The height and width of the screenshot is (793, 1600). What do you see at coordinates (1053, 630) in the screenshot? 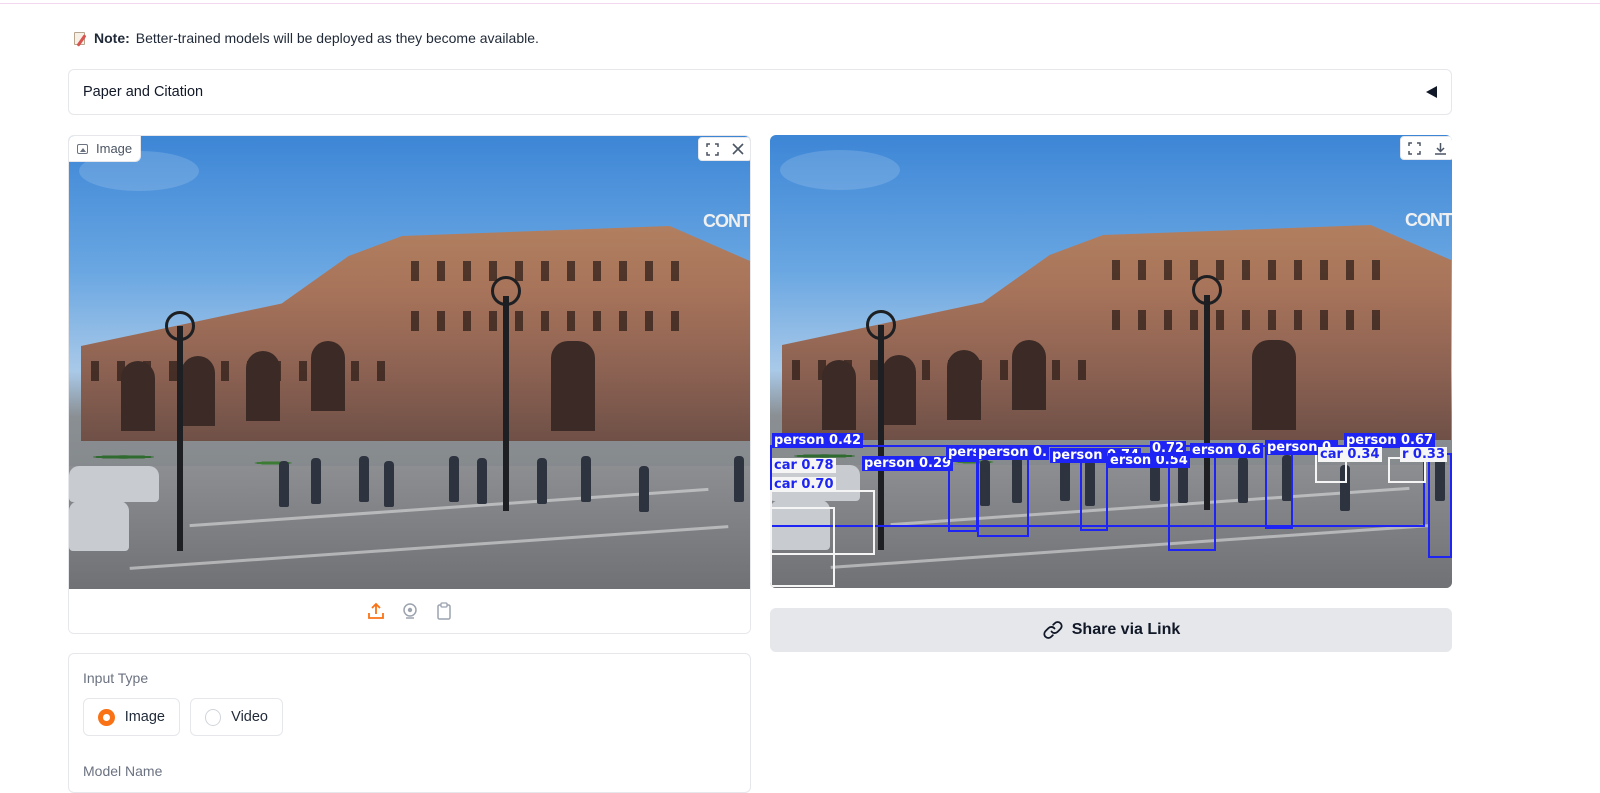
I see `link-icon` at bounding box center [1053, 630].